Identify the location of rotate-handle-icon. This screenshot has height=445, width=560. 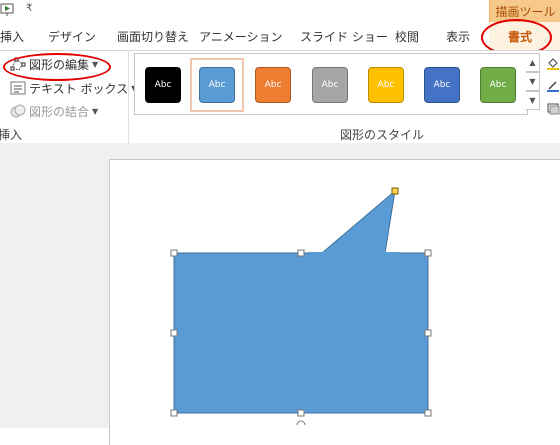
(301, 423).